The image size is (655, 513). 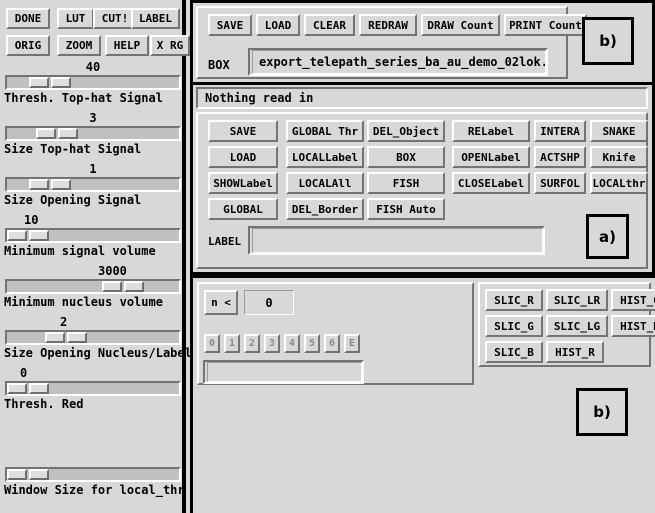 What do you see at coordinates (325, 131) in the screenshot?
I see `seg-global-thr-button: GLOBAL Thr` at bounding box center [325, 131].